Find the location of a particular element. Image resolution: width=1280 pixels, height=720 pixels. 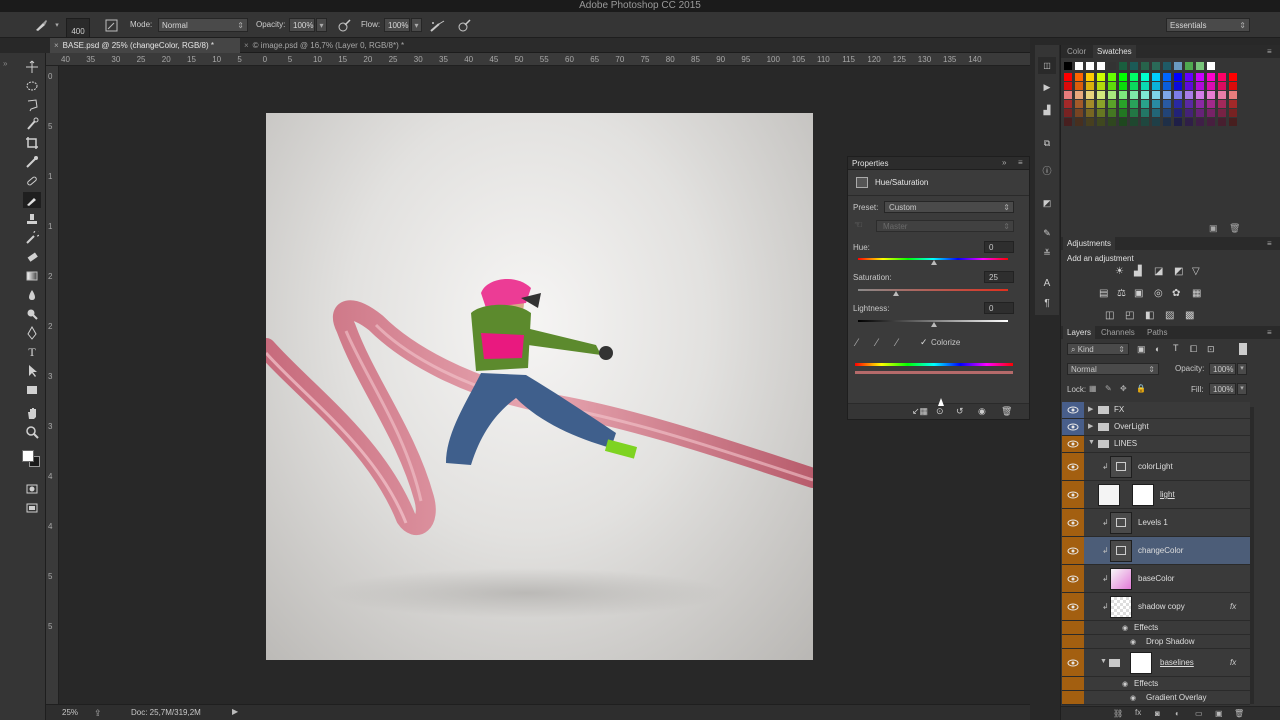

lock-transparent-icon: ▦ is located at coordinates (1093, 388).